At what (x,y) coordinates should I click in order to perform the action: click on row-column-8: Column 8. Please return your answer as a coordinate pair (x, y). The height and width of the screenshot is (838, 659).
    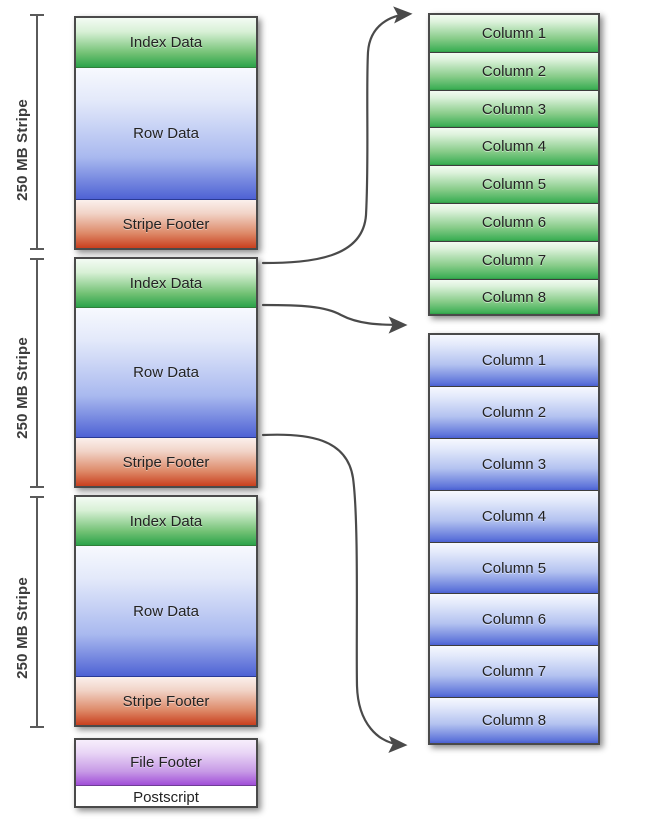
    Looking at the image, I should click on (514, 720).